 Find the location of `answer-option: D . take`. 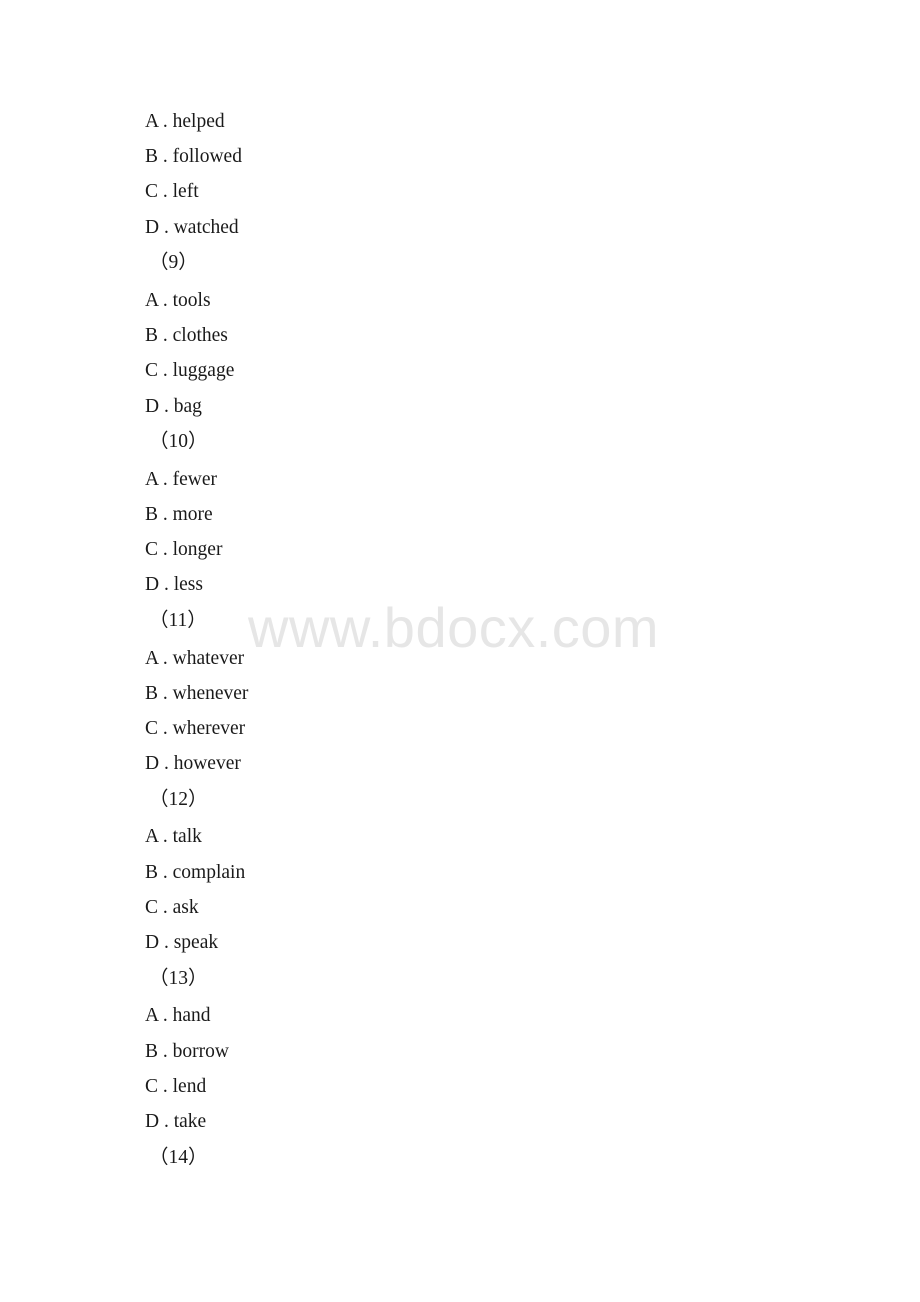

answer-option: D . take is located at coordinates (176, 1121).